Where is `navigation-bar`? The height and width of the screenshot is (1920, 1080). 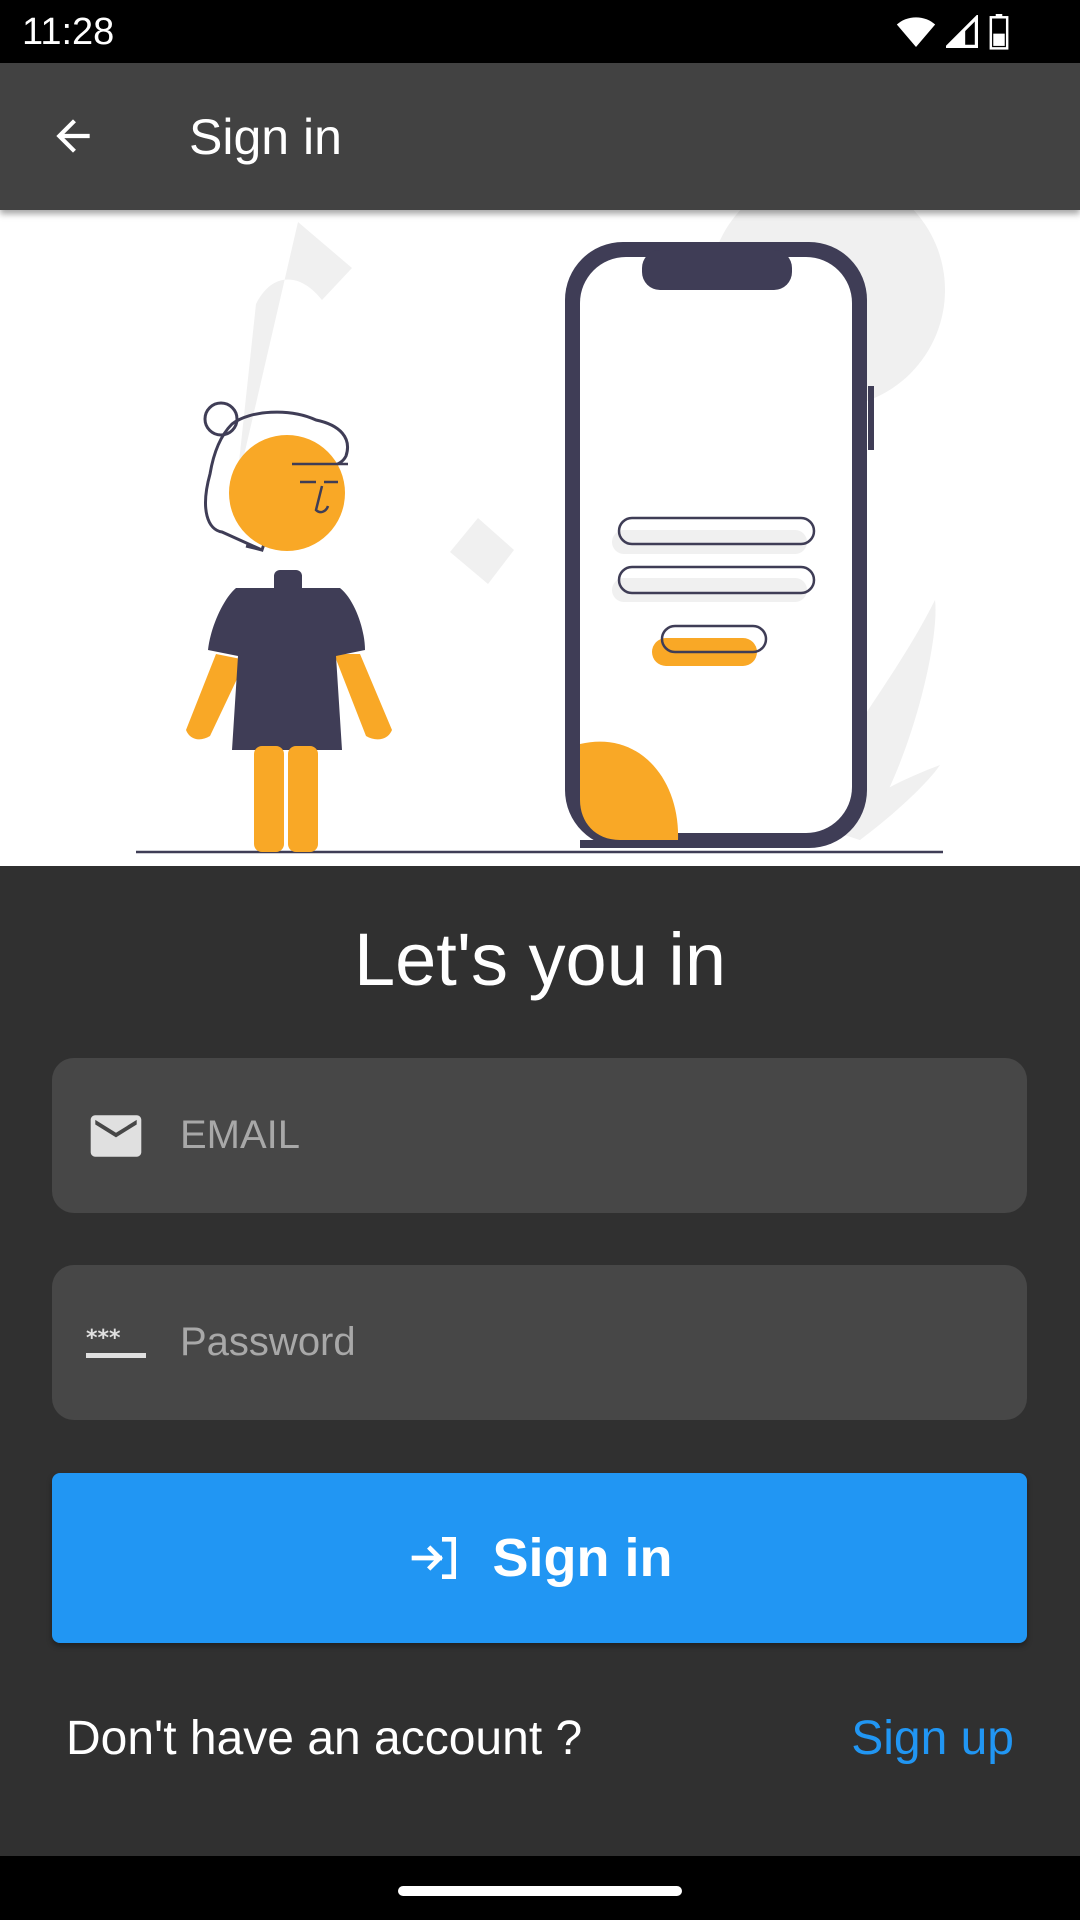 navigation-bar is located at coordinates (540, 1888).